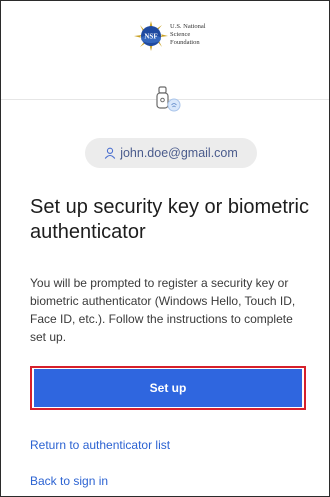  What do you see at coordinates (110, 153) in the screenshot?
I see `user-icon` at bounding box center [110, 153].